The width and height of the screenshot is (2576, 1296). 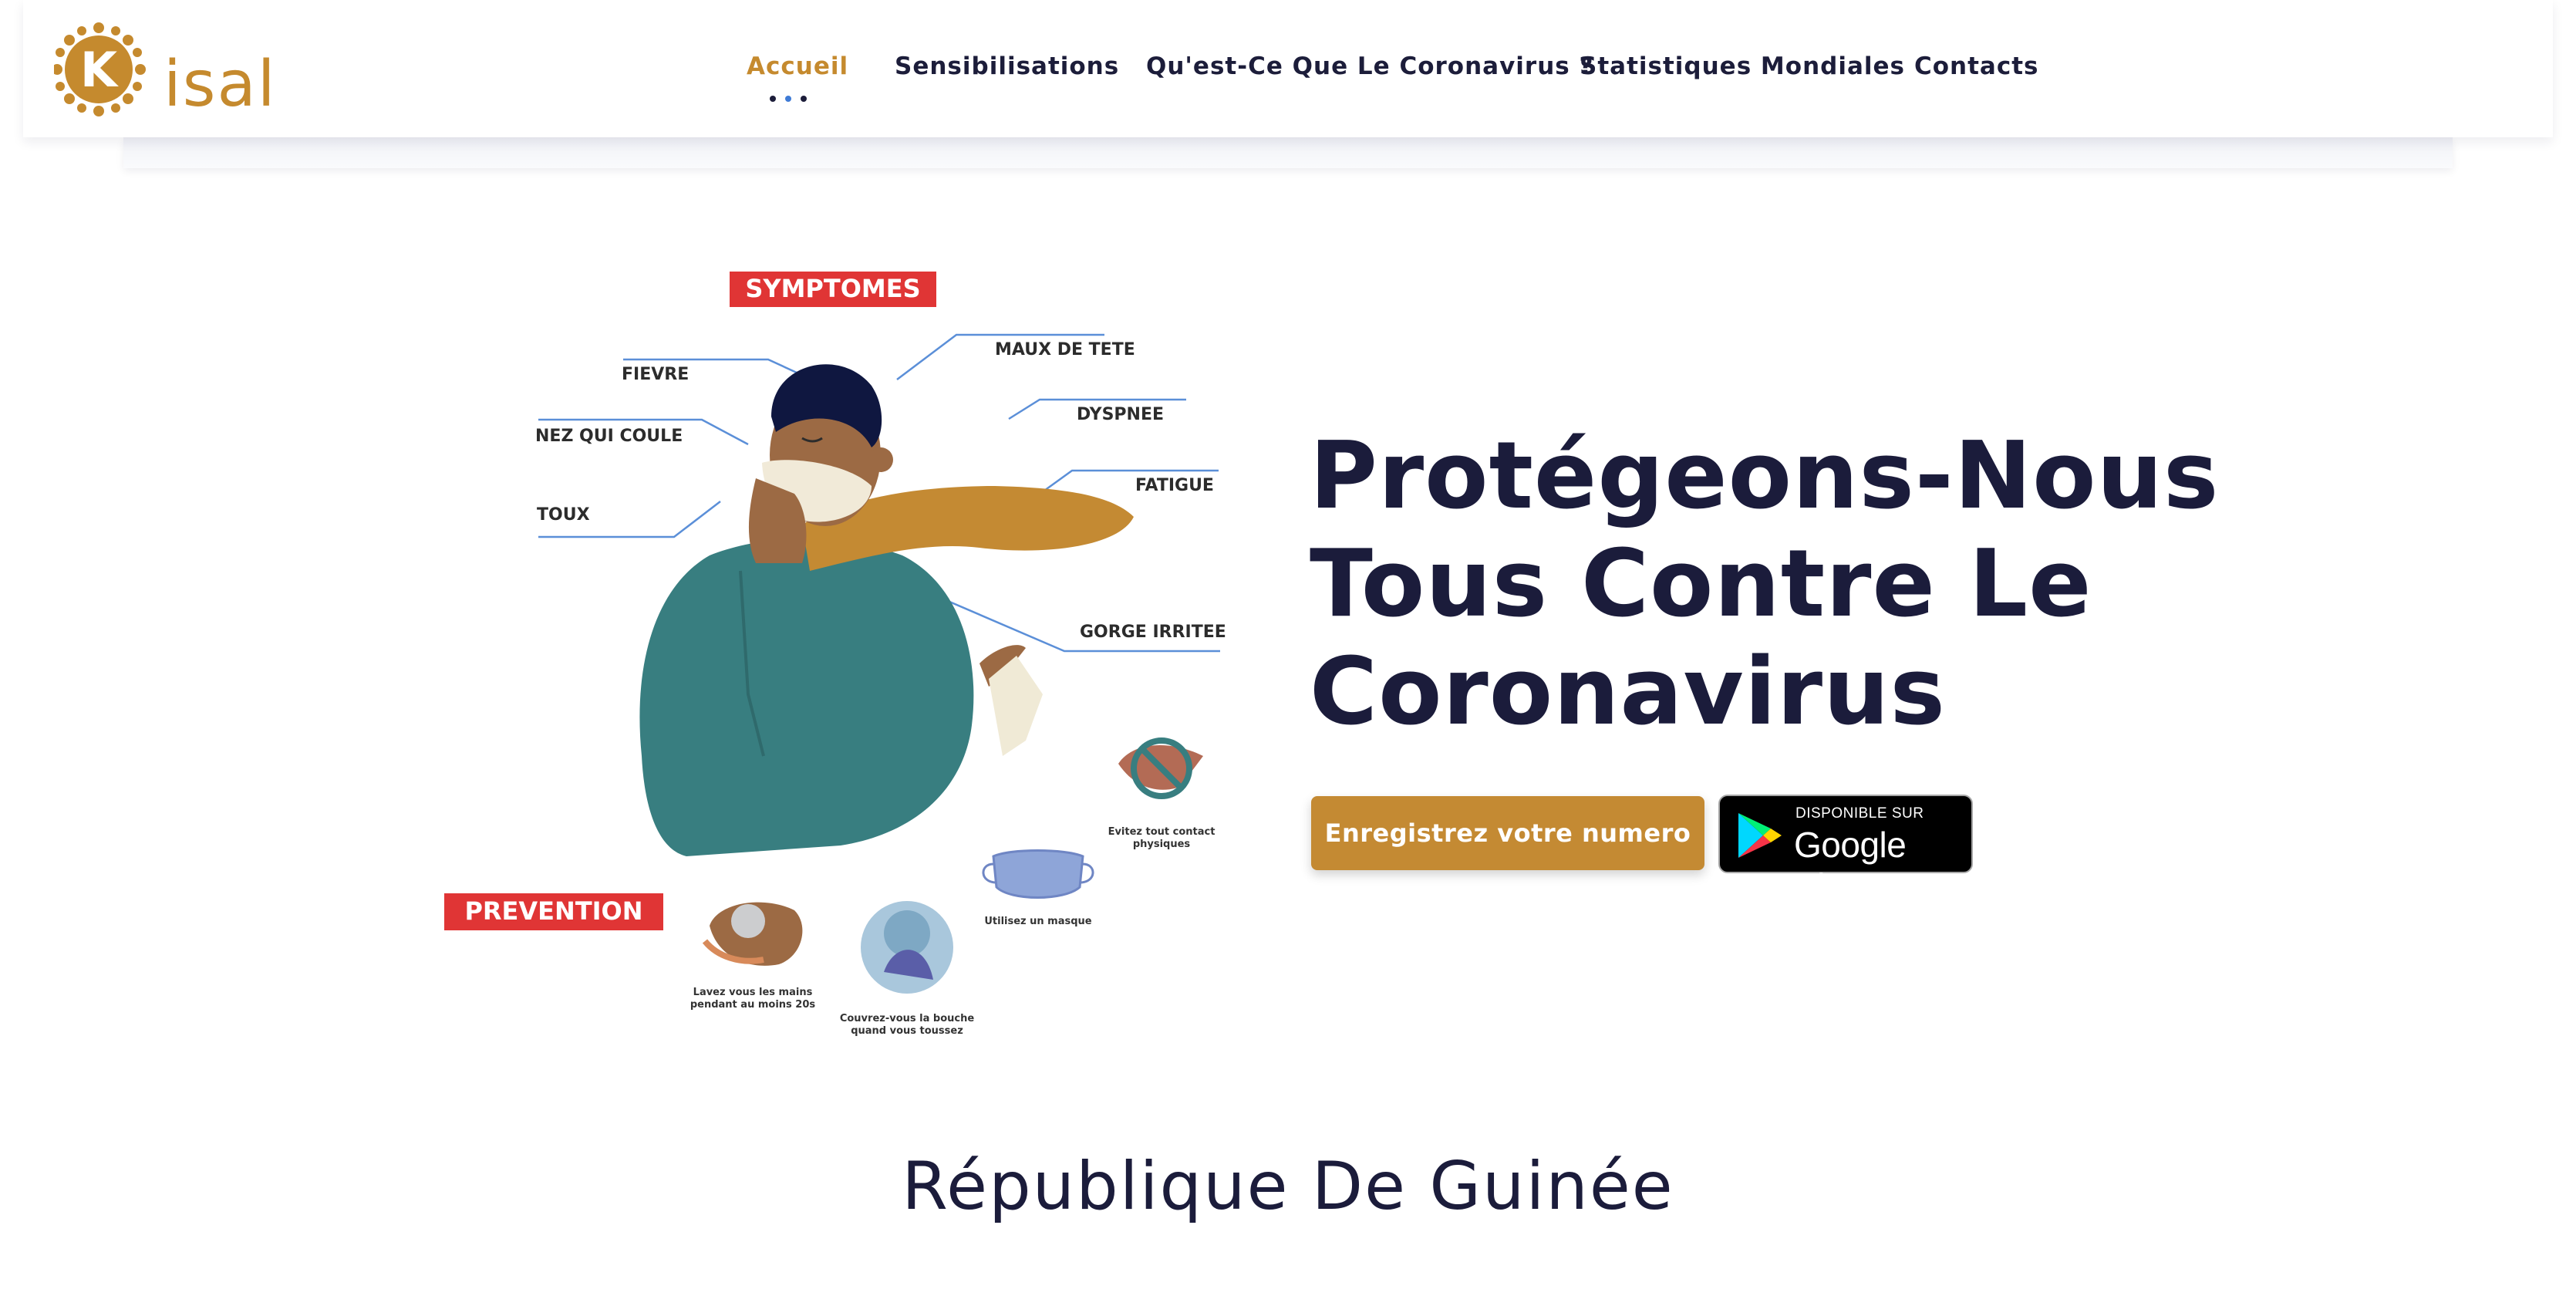 What do you see at coordinates (655, 374) in the screenshot?
I see `symptom-fievre: FIEVRE` at bounding box center [655, 374].